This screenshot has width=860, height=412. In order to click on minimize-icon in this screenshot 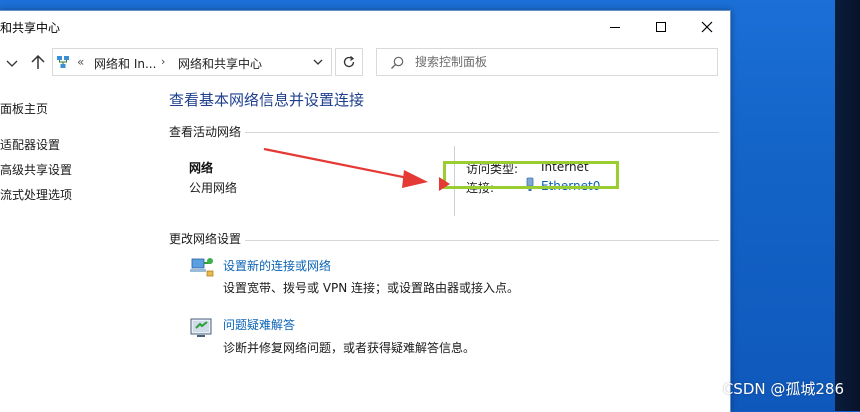, I will do `click(615, 27)`.